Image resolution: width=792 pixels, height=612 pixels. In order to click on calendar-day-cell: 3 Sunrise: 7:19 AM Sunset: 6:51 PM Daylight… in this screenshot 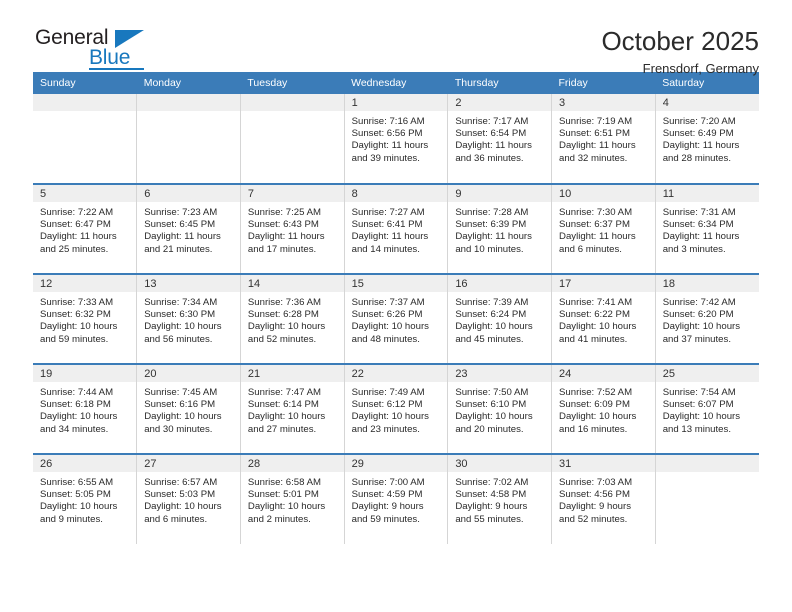, I will do `click(603, 139)`.